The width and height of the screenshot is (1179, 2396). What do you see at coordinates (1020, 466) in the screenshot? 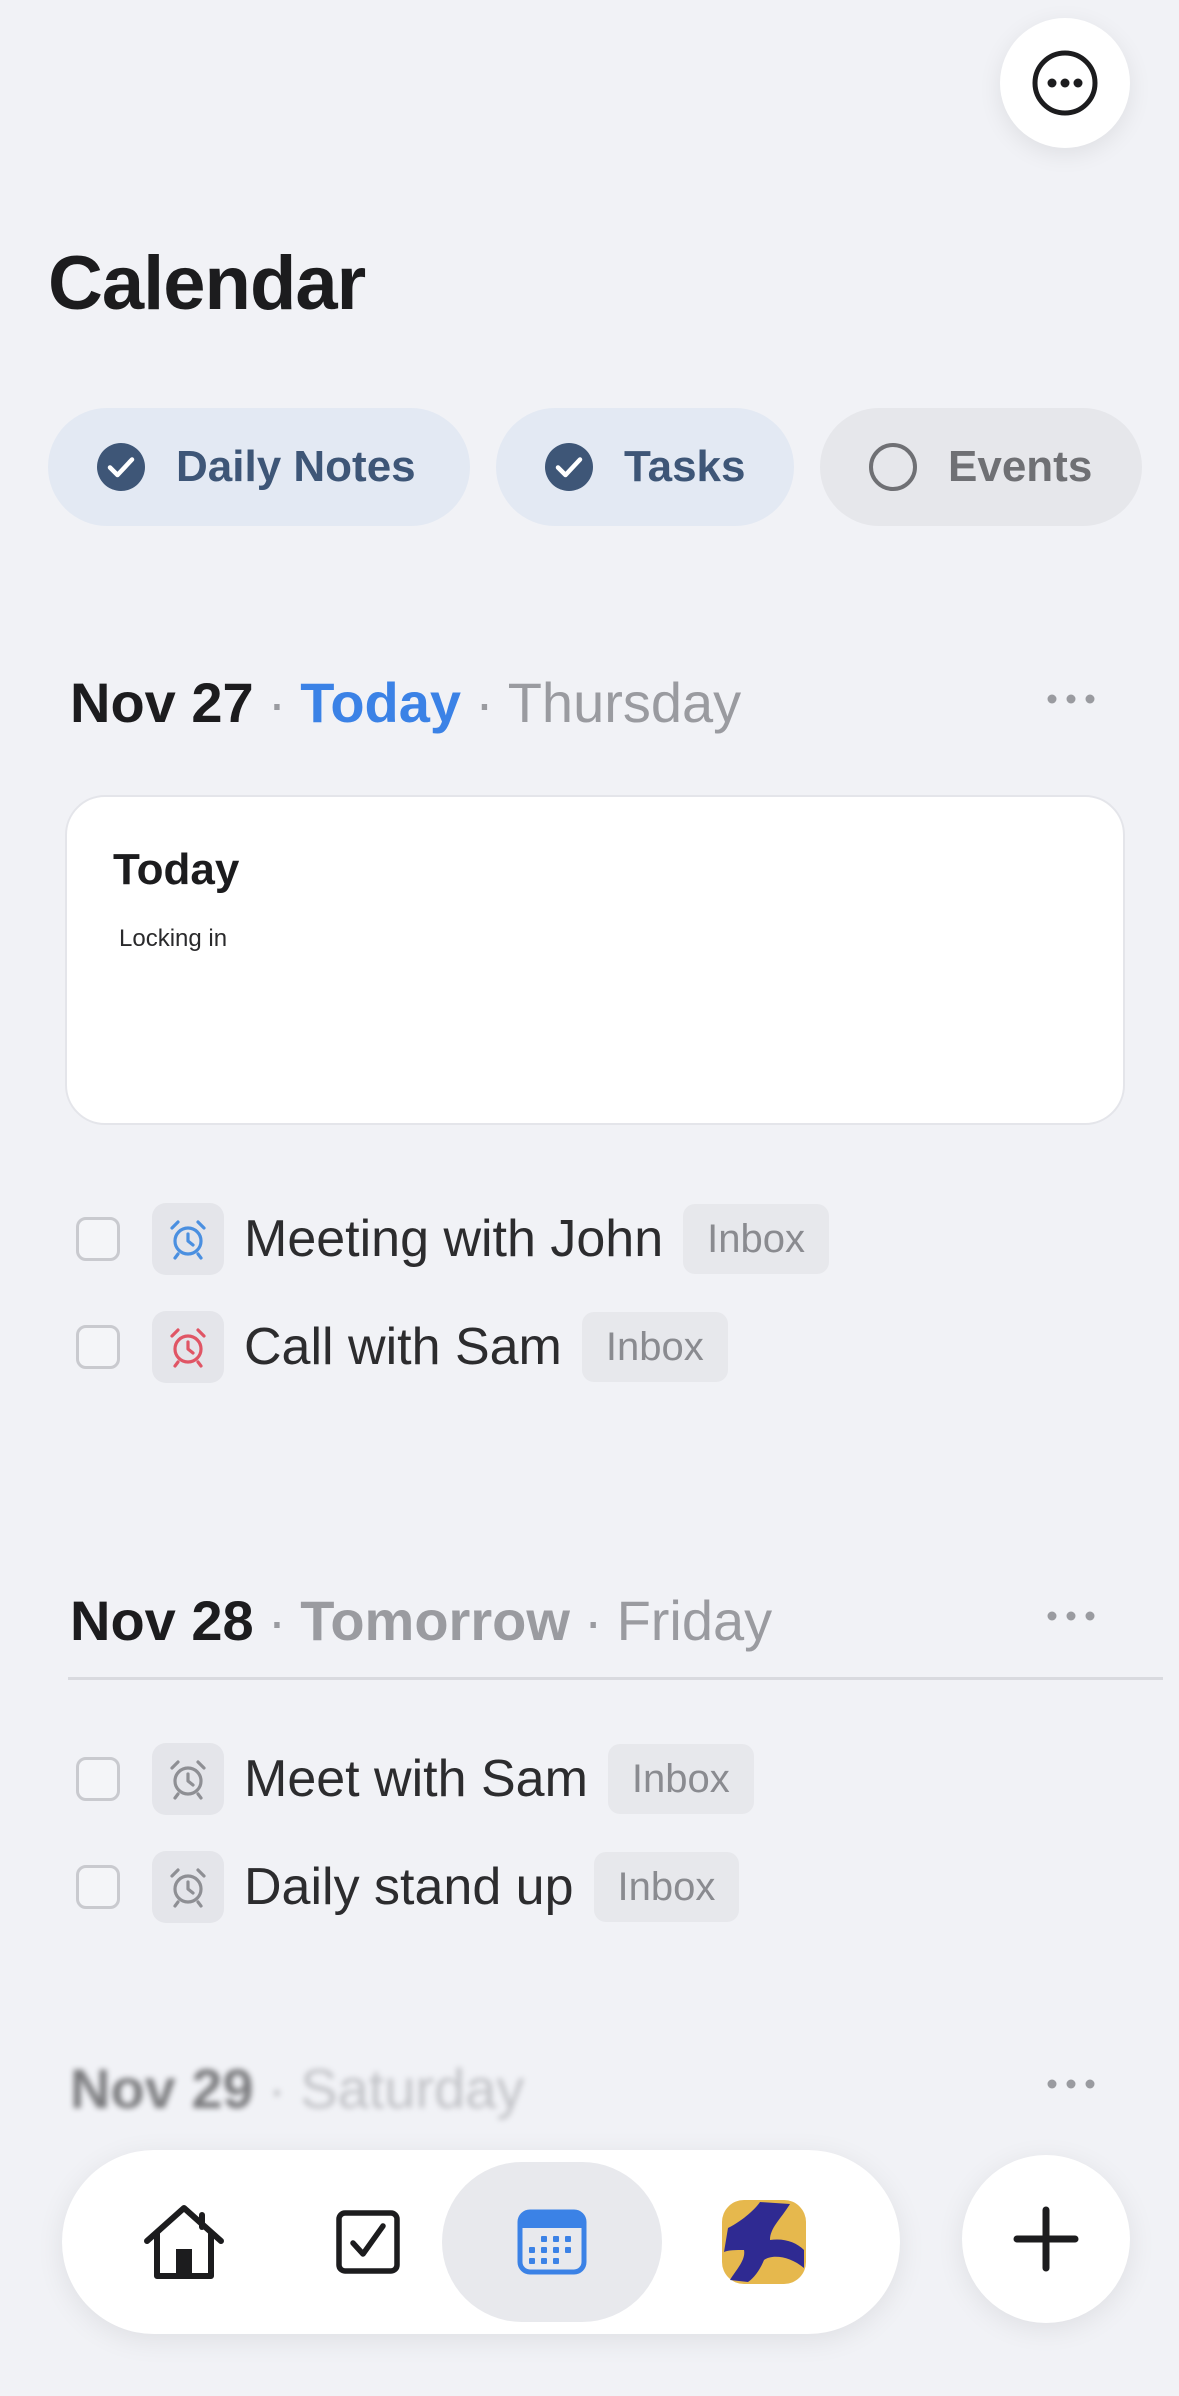
I see `filter-chip-label: Events` at bounding box center [1020, 466].